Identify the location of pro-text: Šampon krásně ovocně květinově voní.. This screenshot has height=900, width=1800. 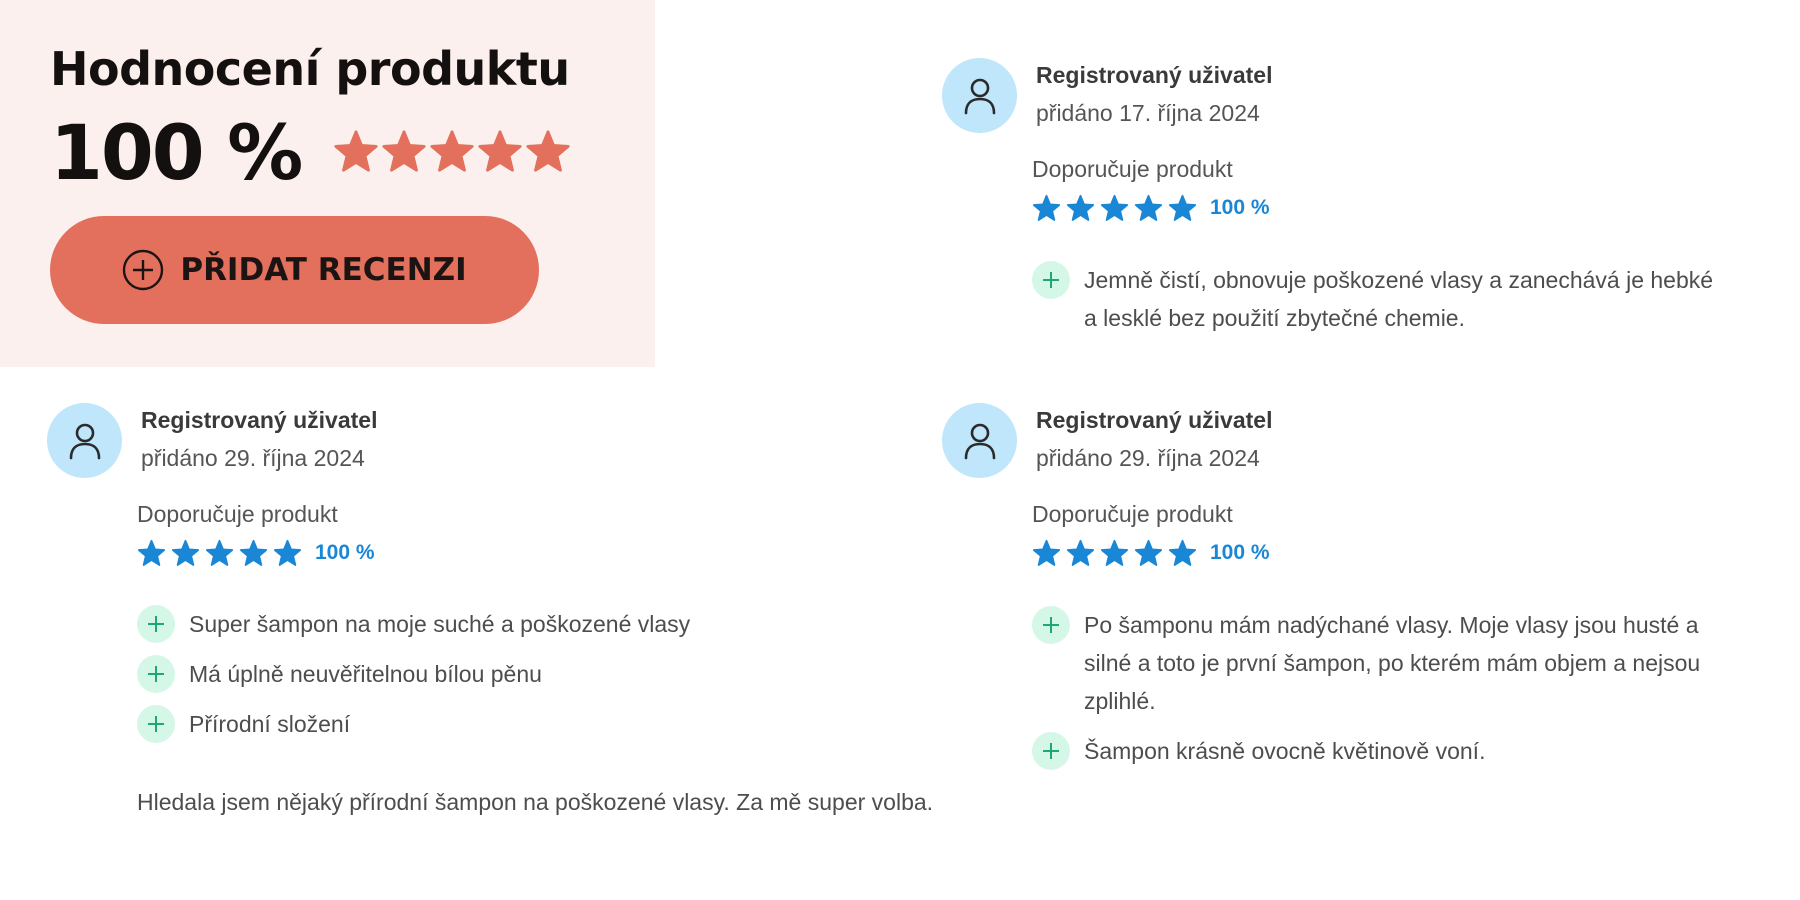
(1285, 751).